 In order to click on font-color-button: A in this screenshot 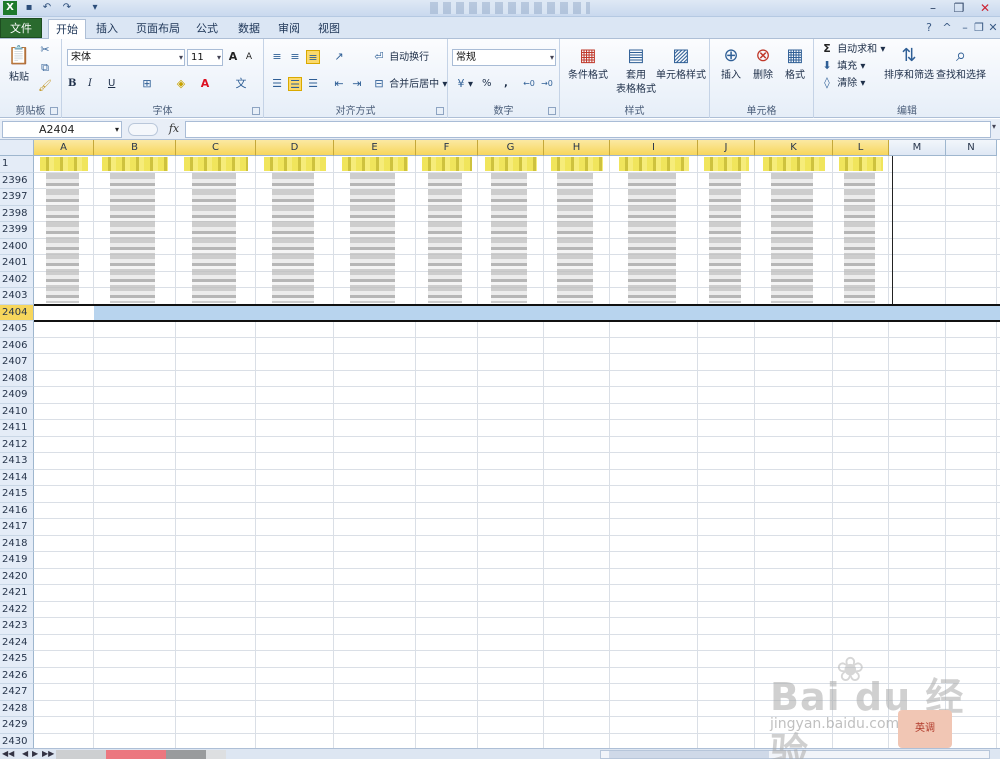, I will do `click(205, 84)`.